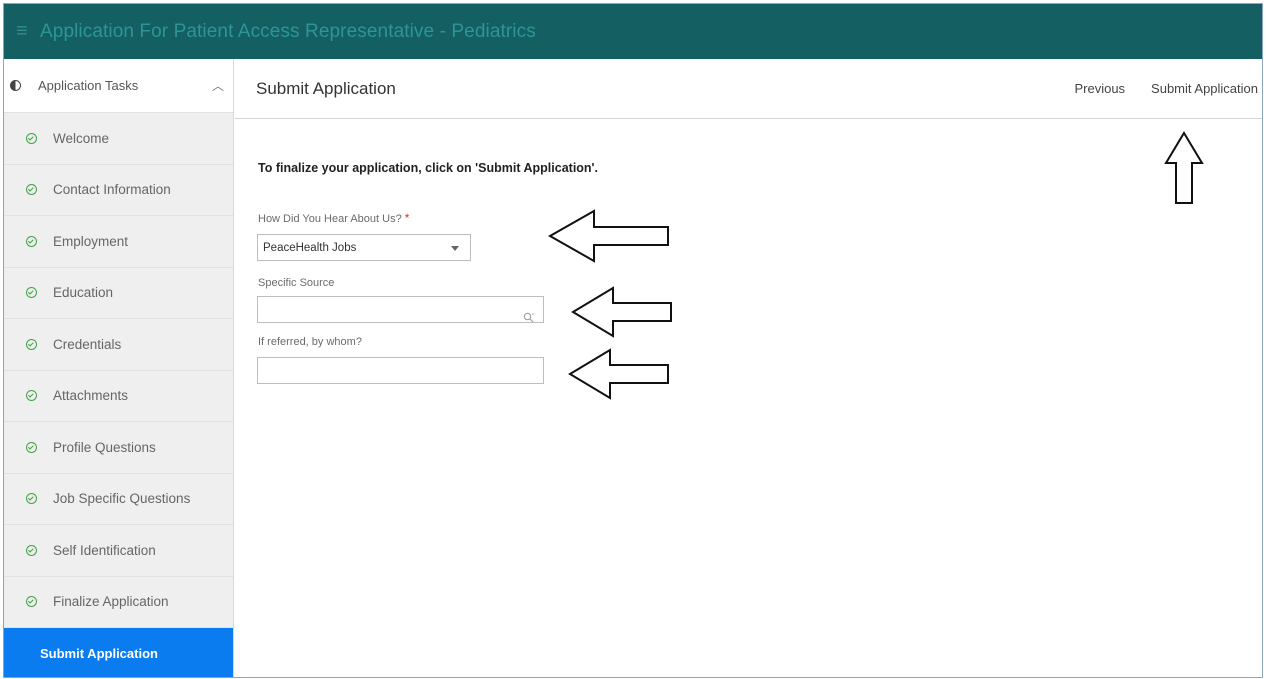  I want to click on sidebar-item-label: Education, so click(83, 293).